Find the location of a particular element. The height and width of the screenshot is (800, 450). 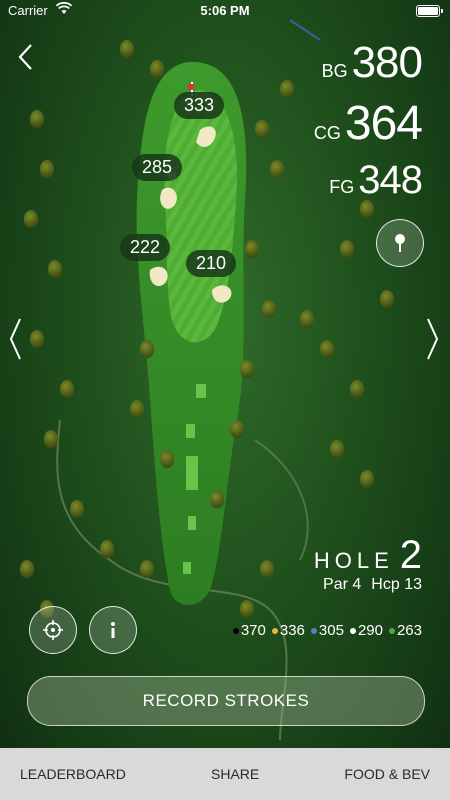

info-button is located at coordinates (113, 630).